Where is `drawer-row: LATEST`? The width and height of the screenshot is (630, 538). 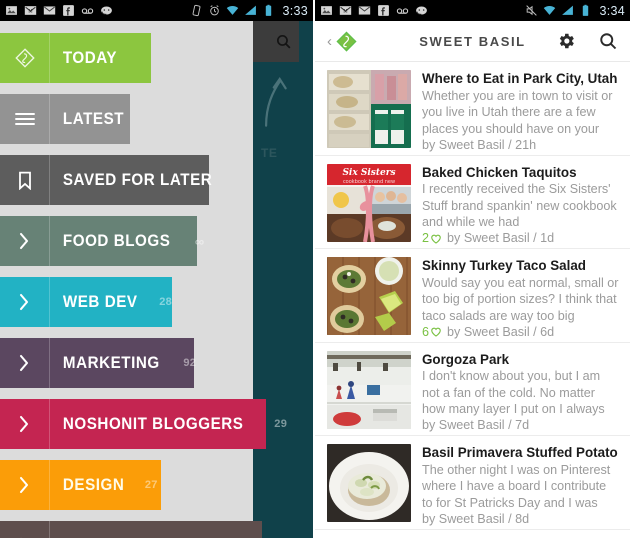 drawer-row: LATEST is located at coordinates (156, 118).